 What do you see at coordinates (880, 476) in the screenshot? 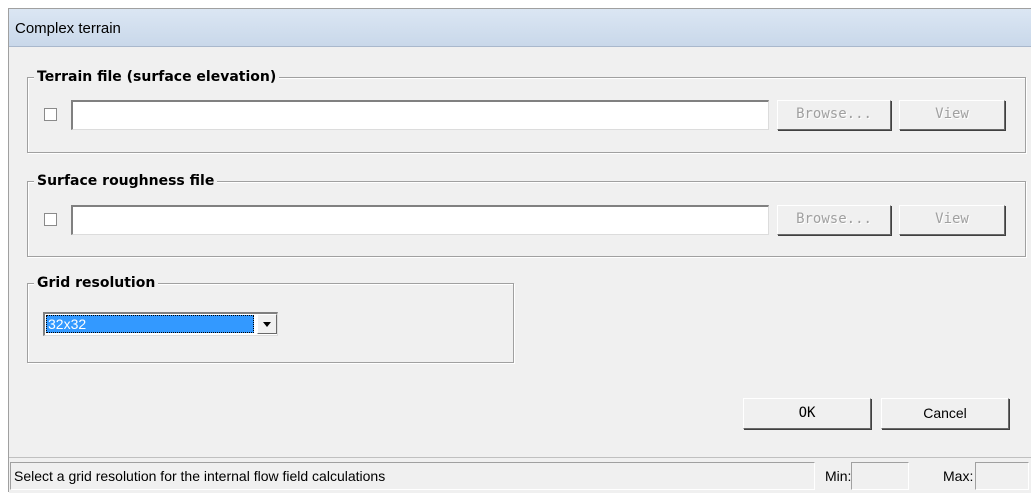
I see `status-min-value` at bounding box center [880, 476].